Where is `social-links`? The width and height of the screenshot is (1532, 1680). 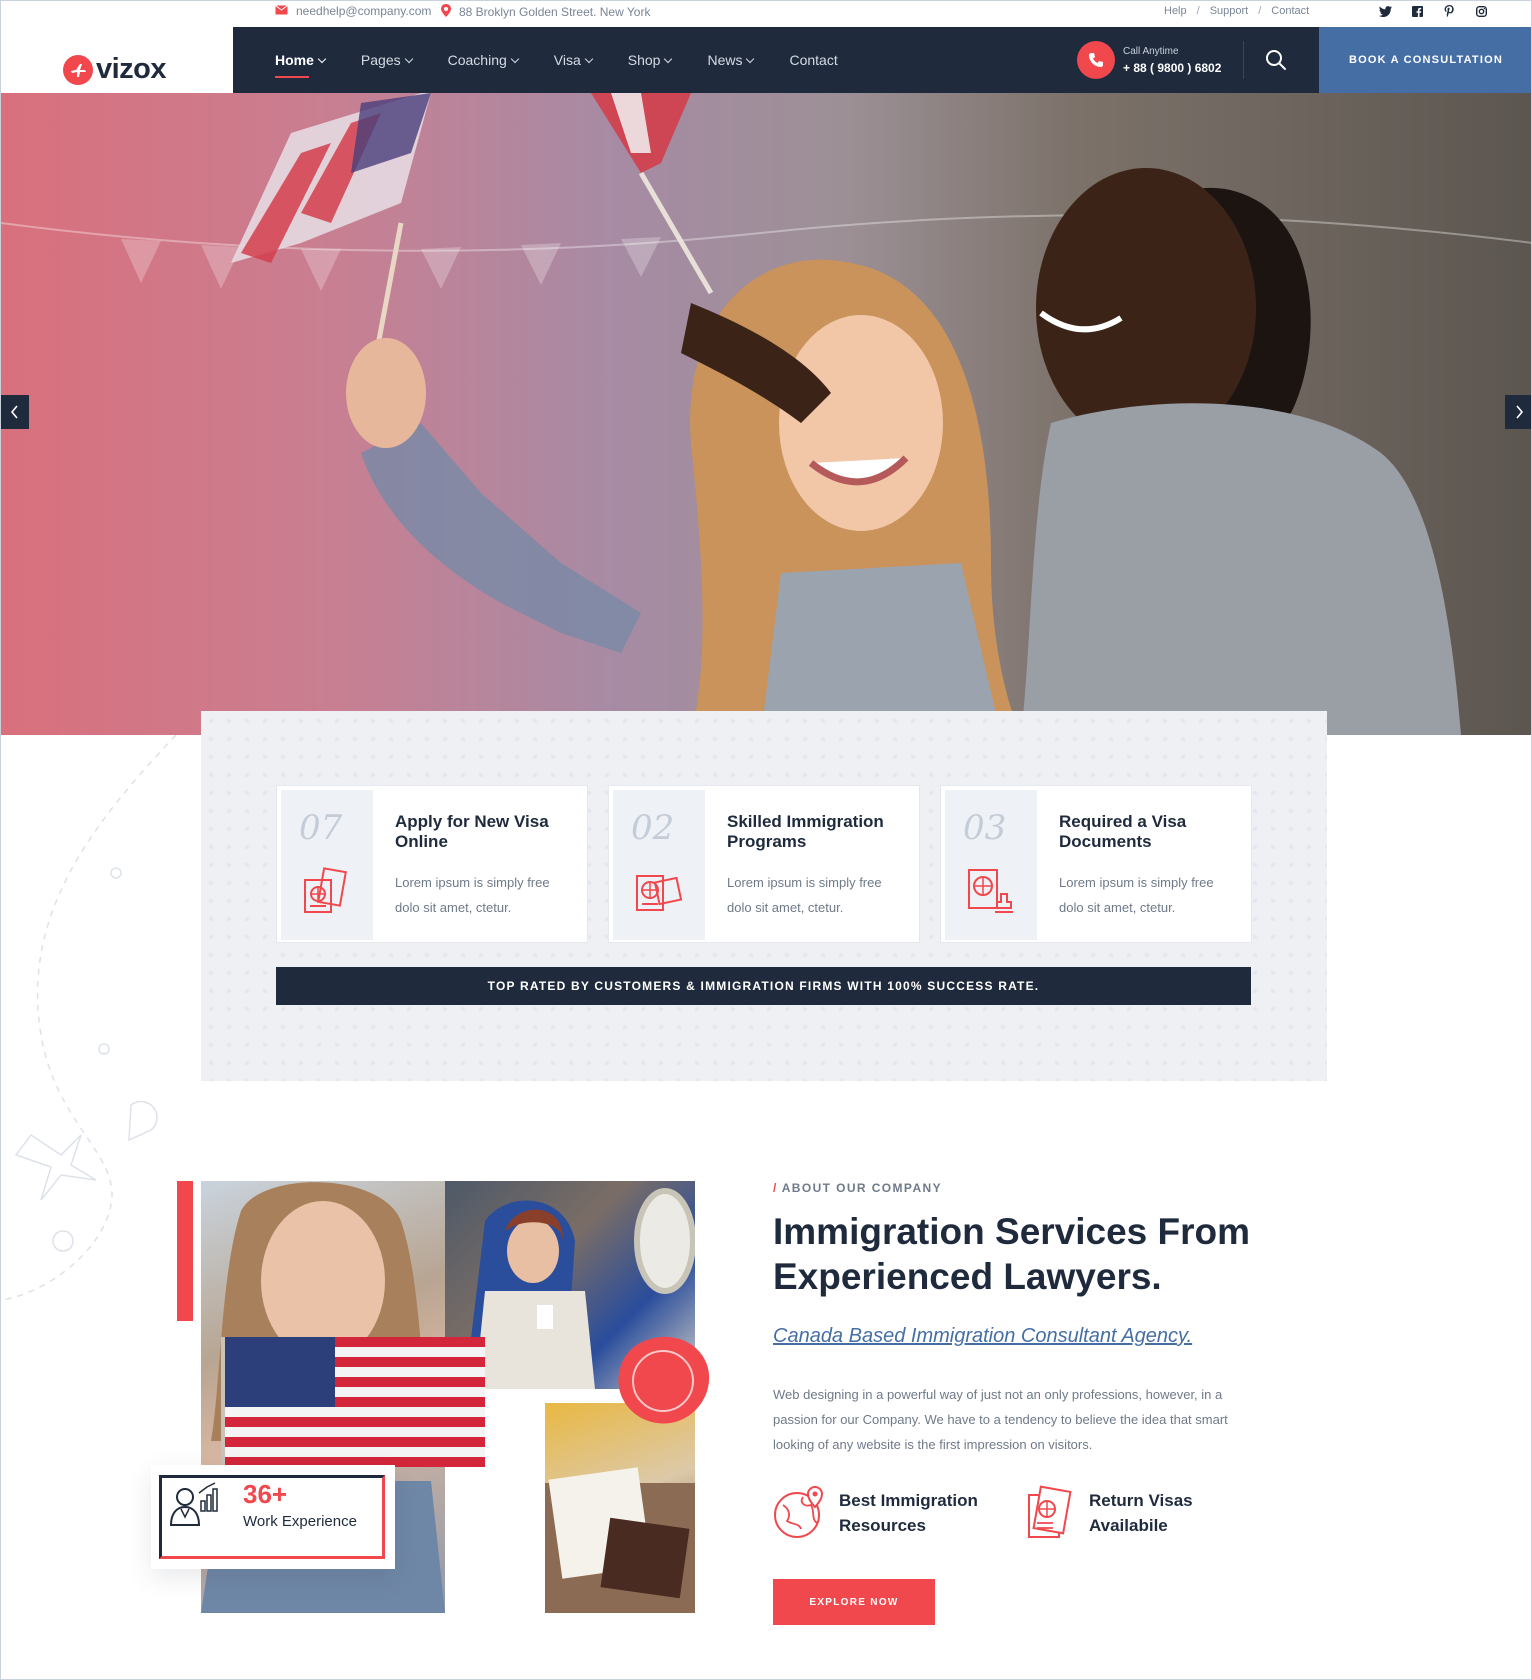 social-links is located at coordinates (1433, 11).